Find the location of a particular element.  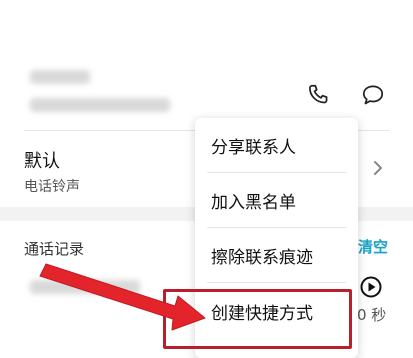

menu-item-erase-contact-traces: 擦除联系痕迹 is located at coordinates (276, 255).